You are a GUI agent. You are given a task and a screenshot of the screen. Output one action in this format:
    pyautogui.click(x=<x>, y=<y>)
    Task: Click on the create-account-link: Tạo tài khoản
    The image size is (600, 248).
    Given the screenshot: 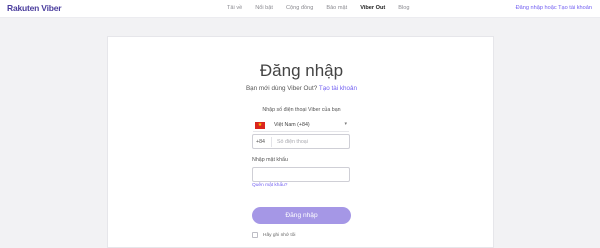 What is the action you would take?
    pyautogui.click(x=338, y=88)
    